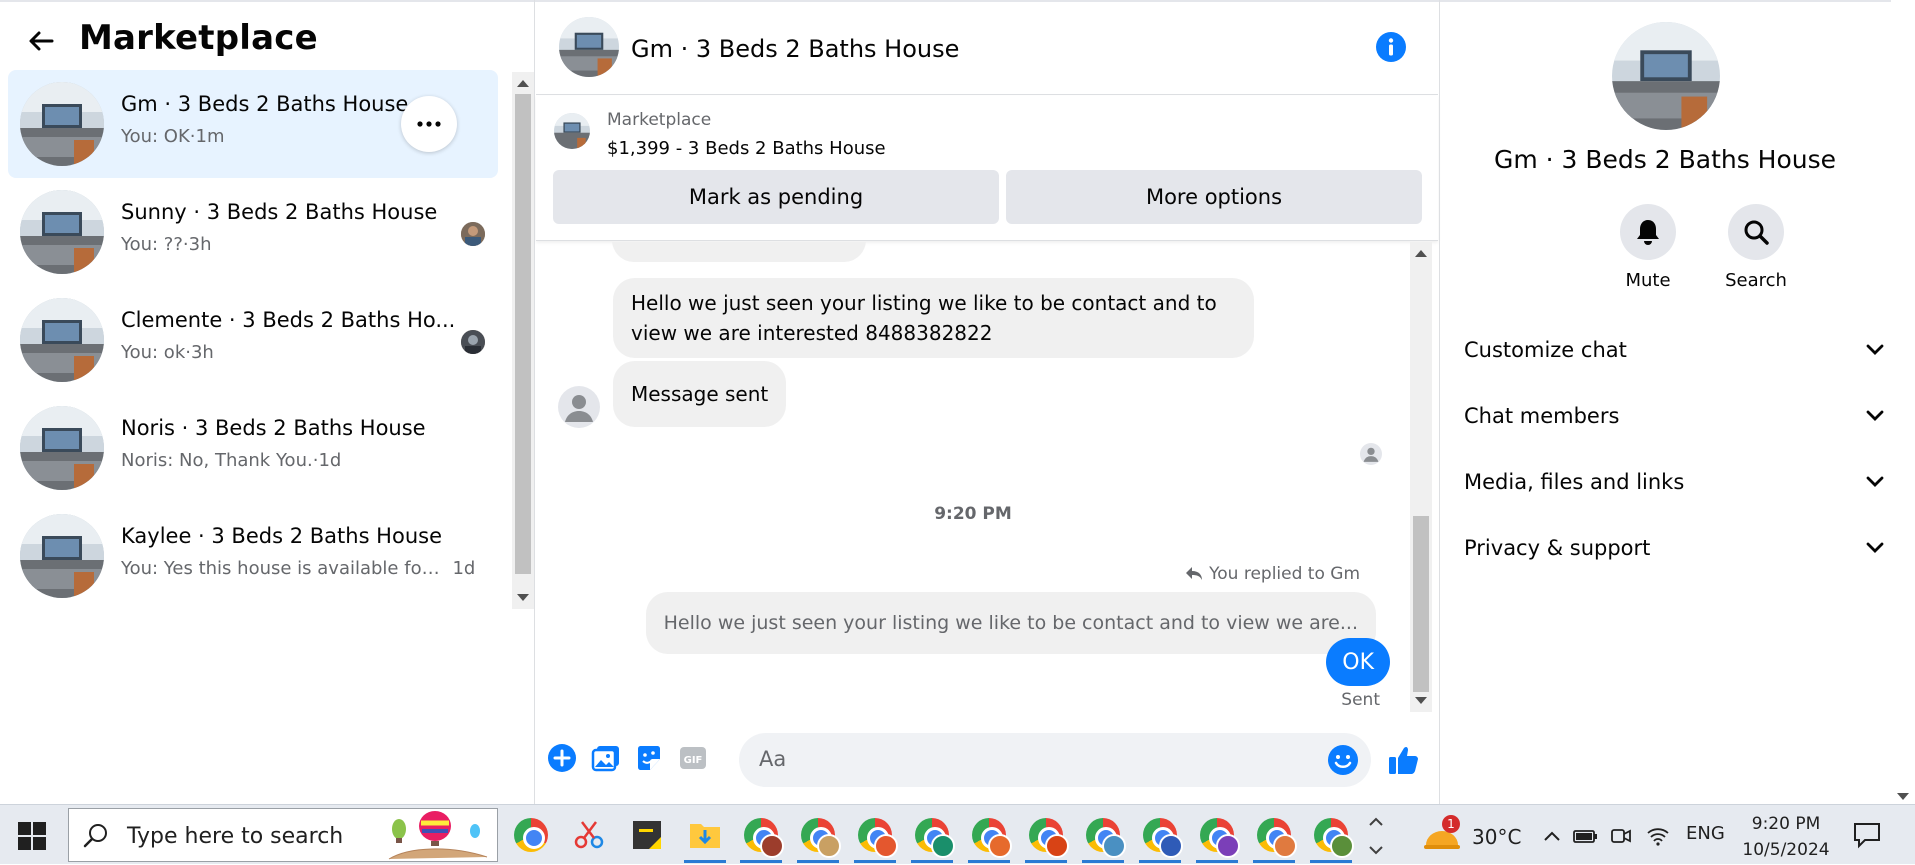 The height and width of the screenshot is (865, 1915). Describe the element at coordinates (776, 197) in the screenshot. I see `mark-as-pending-button: Mark as pending` at that location.